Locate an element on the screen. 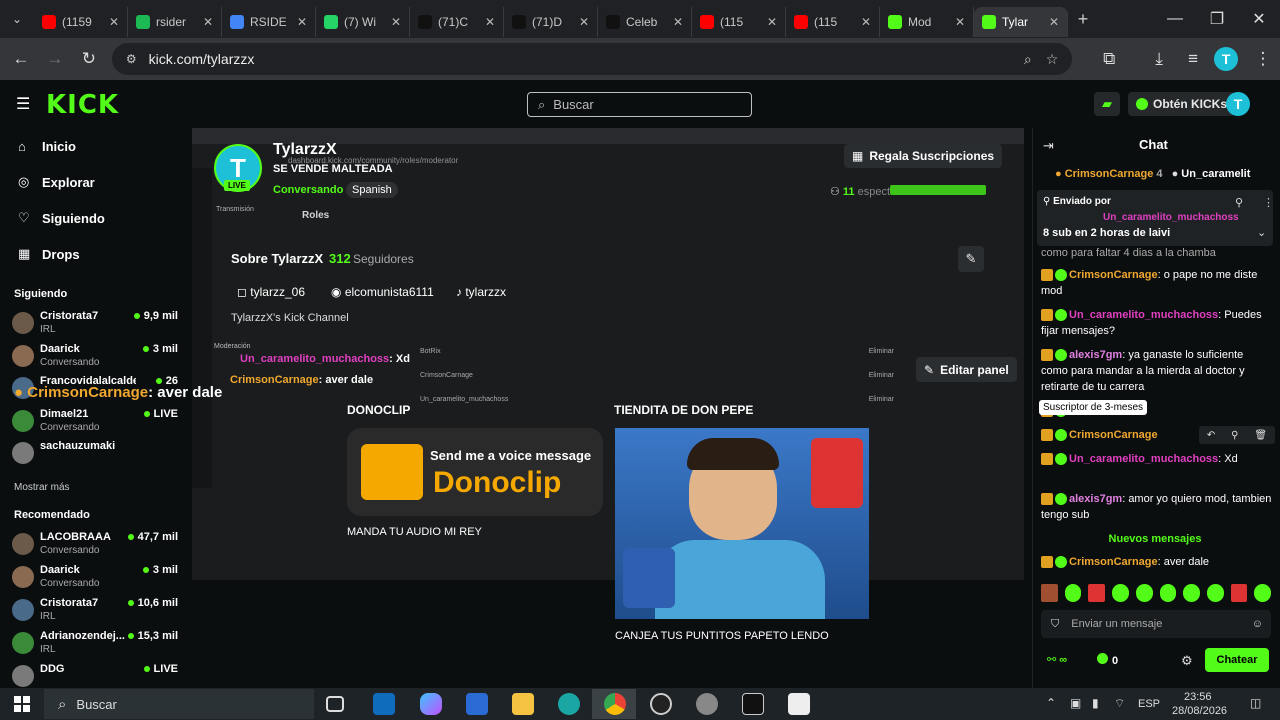  taskbar-search: ⌕ Buscar is located at coordinates (179, 704).